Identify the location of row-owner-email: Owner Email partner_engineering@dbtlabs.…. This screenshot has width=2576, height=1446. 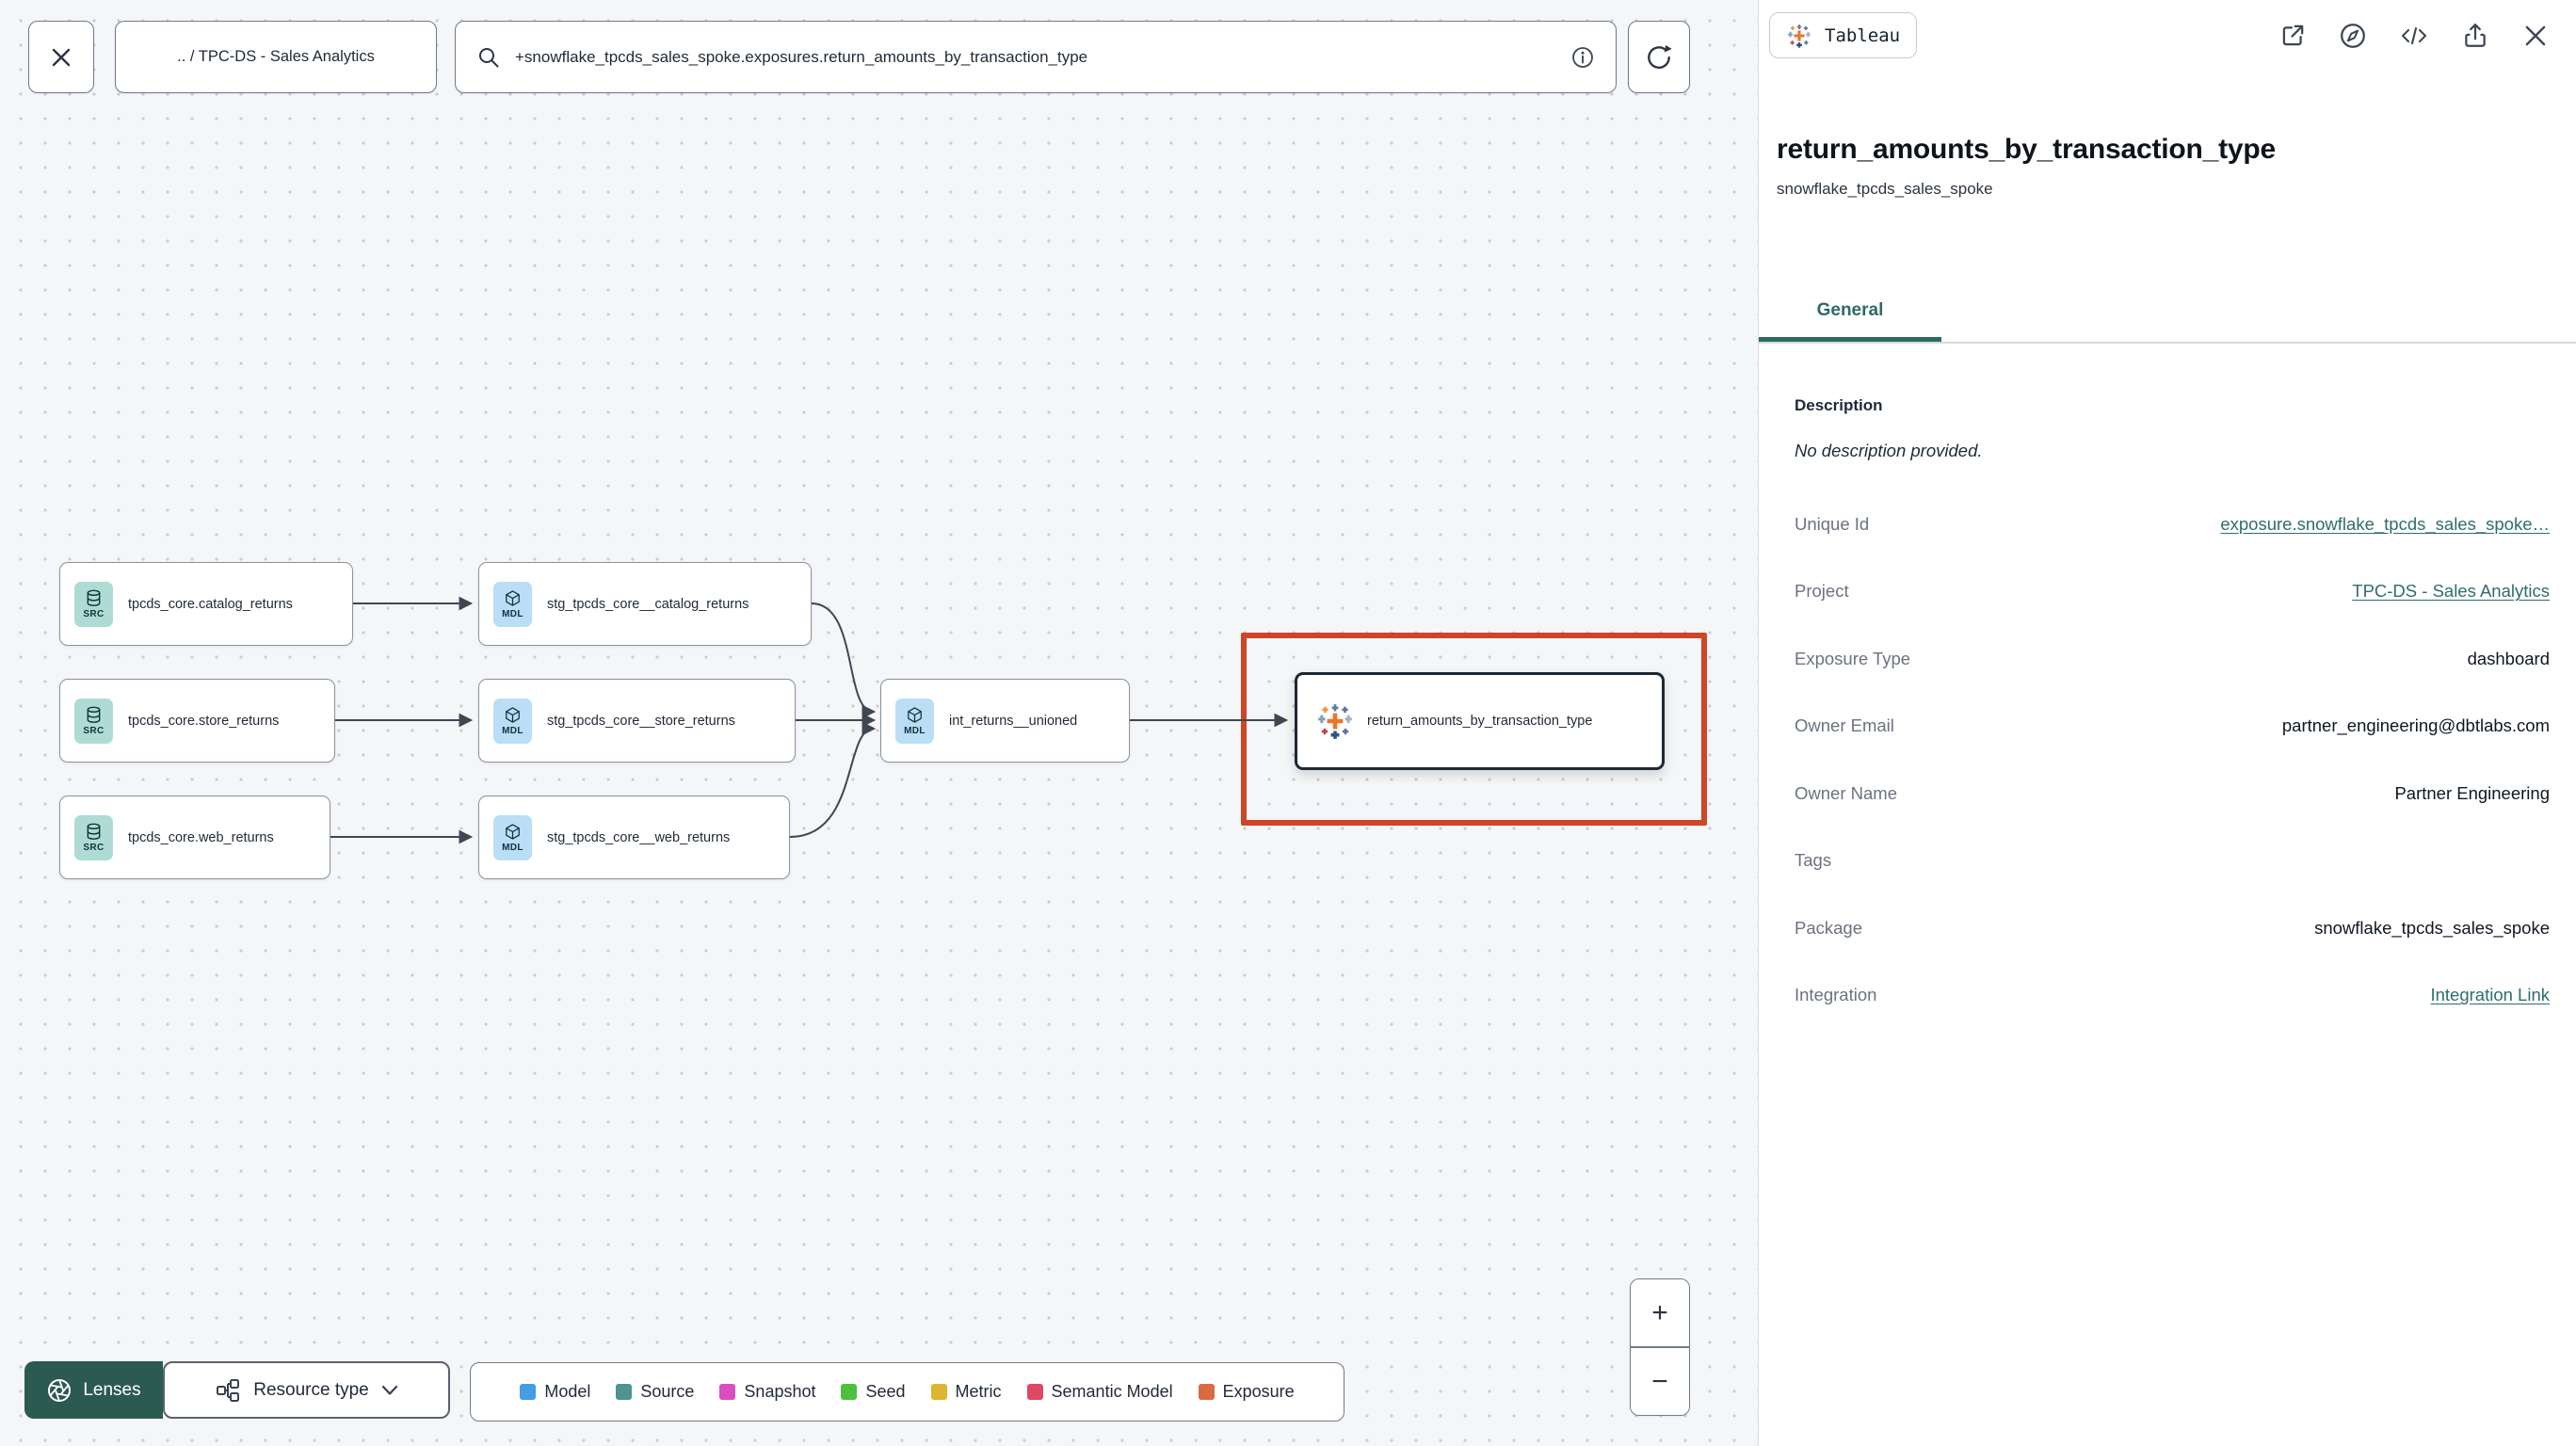
(2172, 725).